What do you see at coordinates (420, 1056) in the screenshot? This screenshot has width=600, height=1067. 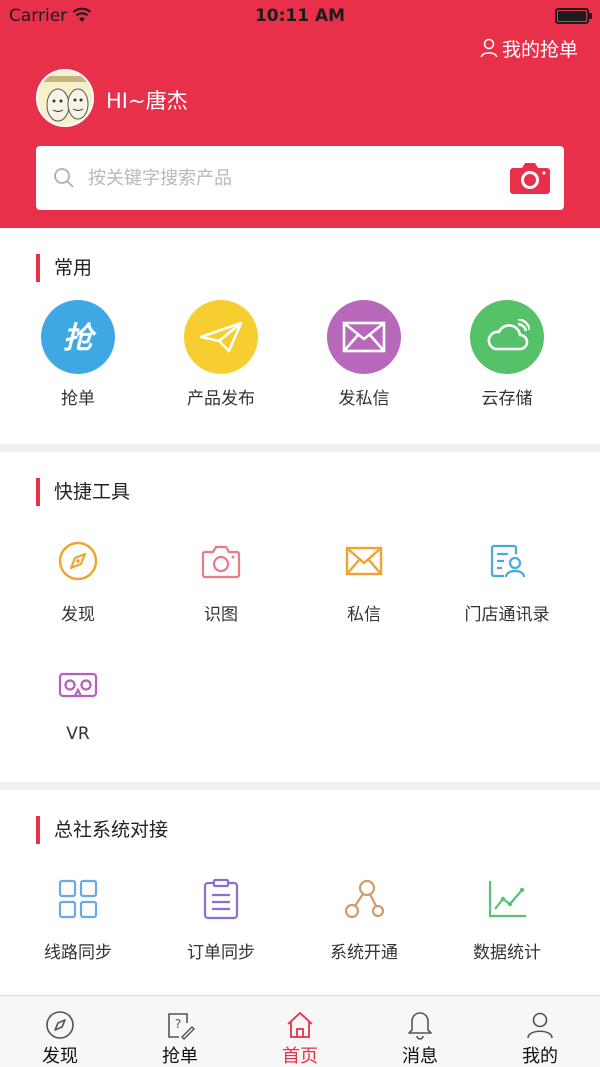 I see `tab-label: 消息` at bounding box center [420, 1056].